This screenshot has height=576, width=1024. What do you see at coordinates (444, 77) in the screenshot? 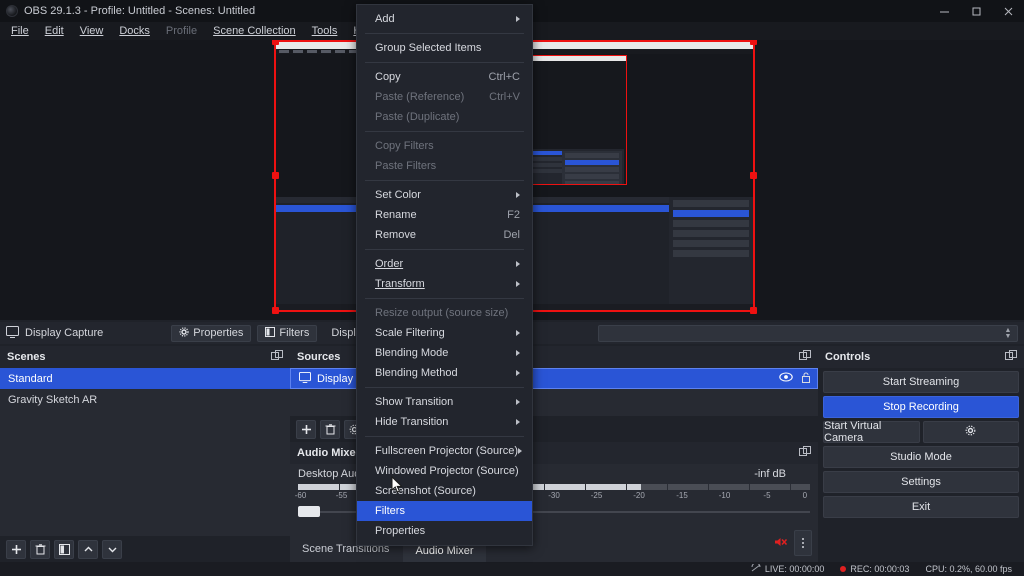
I see `ctx-copy: Copy Ctrl+C` at bounding box center [444, 77].